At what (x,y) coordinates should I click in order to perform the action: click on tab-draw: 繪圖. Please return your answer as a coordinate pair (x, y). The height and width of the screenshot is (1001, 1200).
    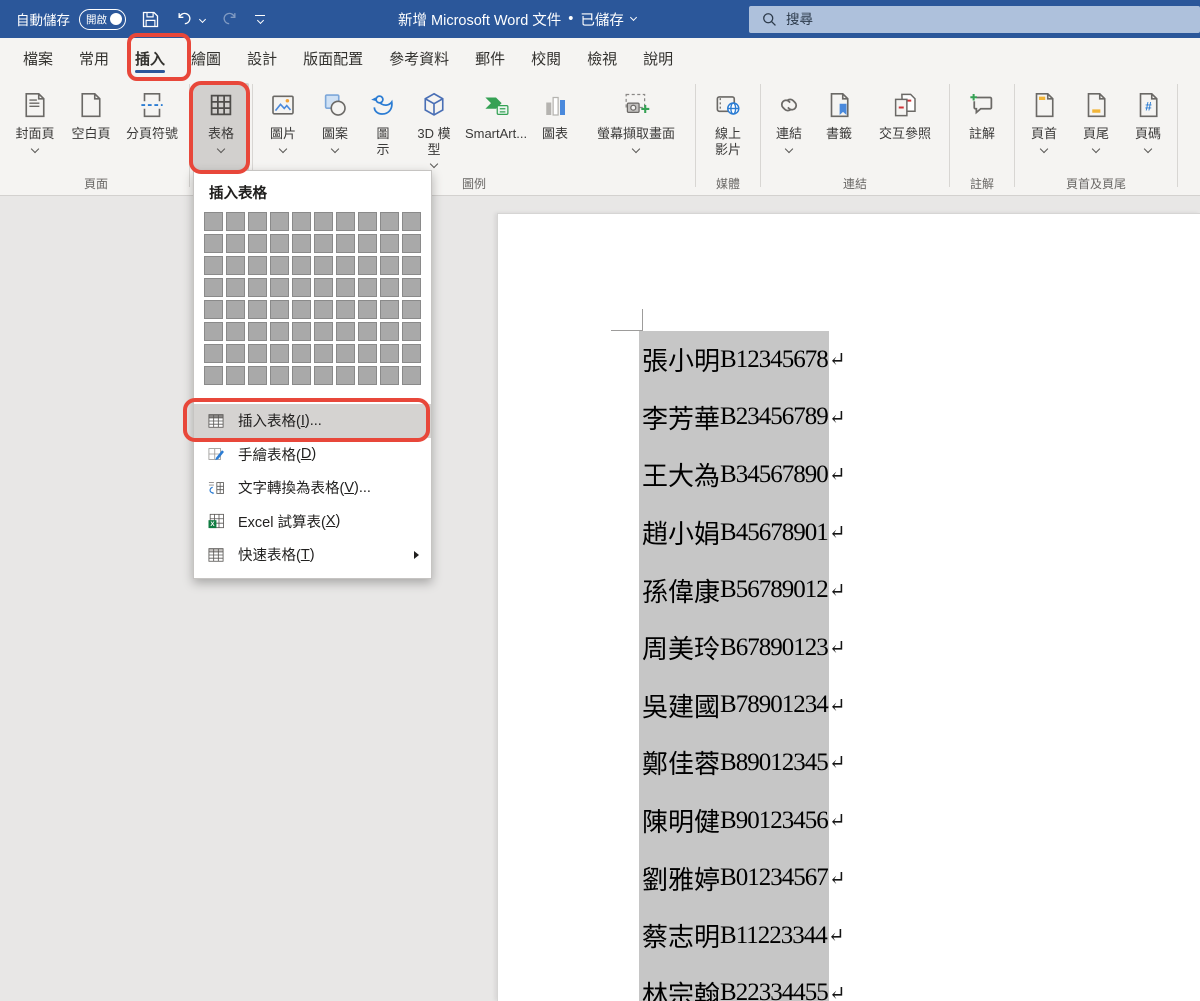
    Looking at the image, I should click on (206, 58).